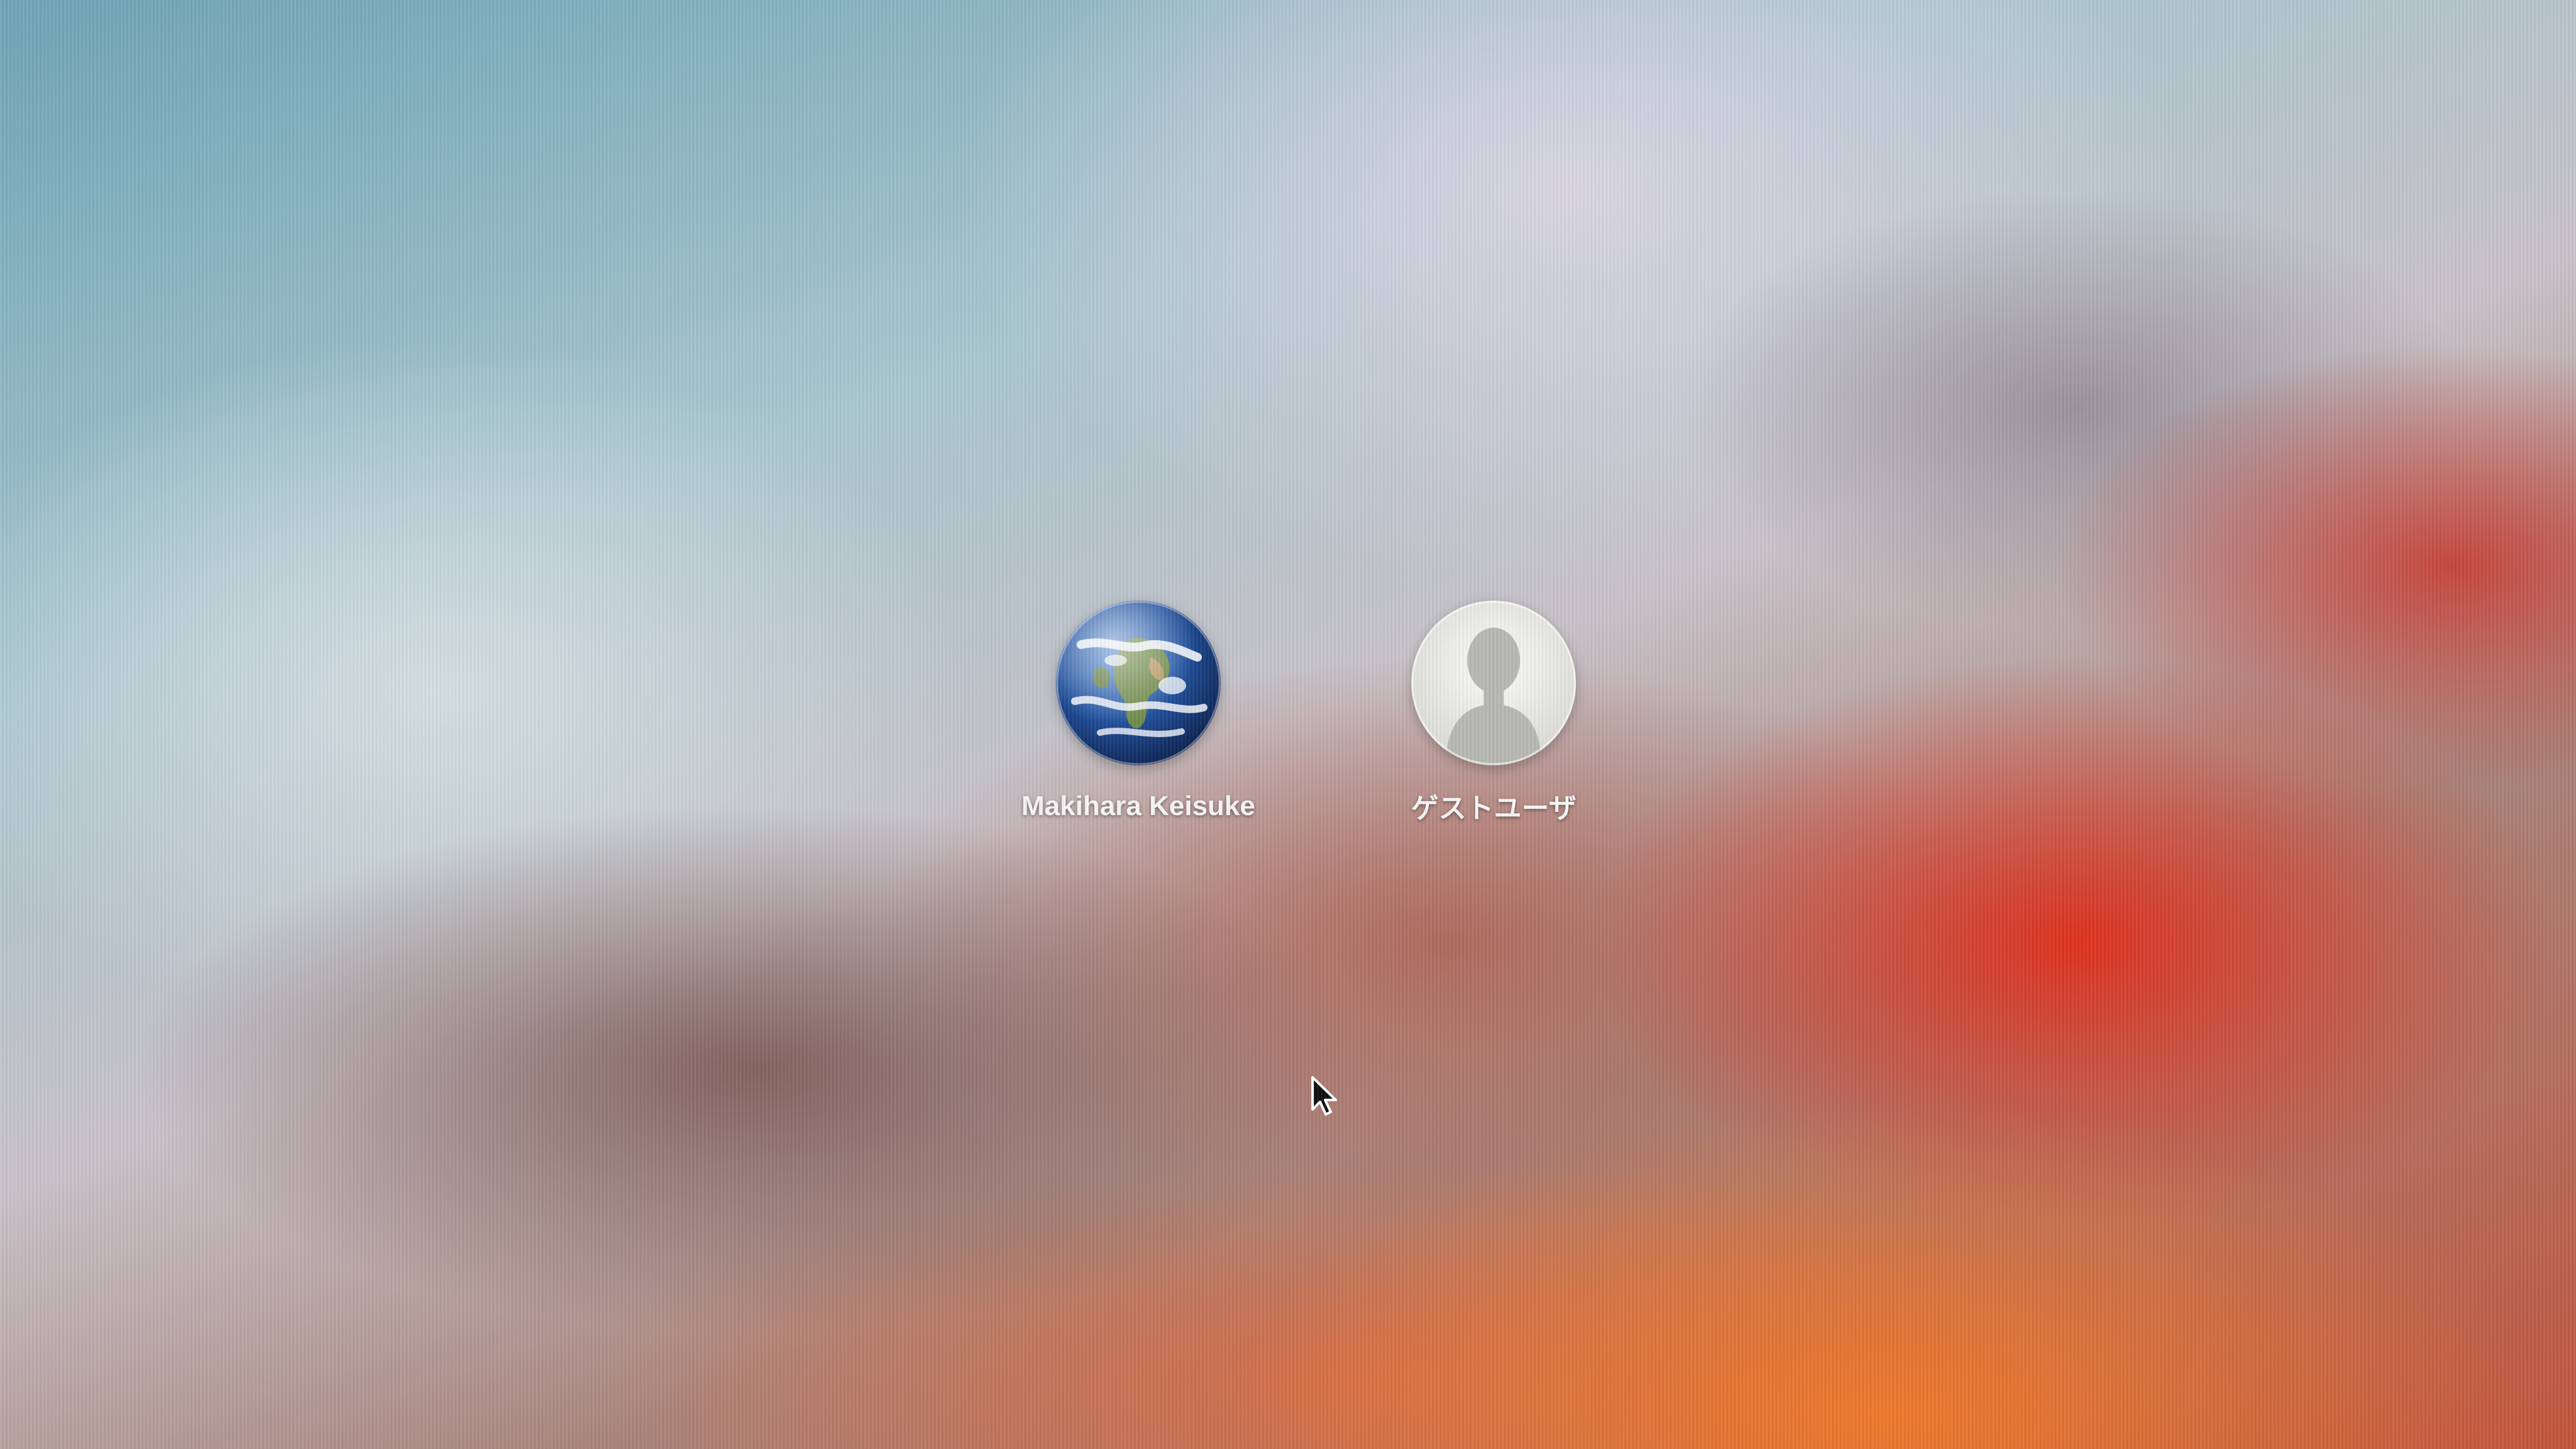  I want to click on user-name-label: Makihara Keisuke, so click(1138, 806).